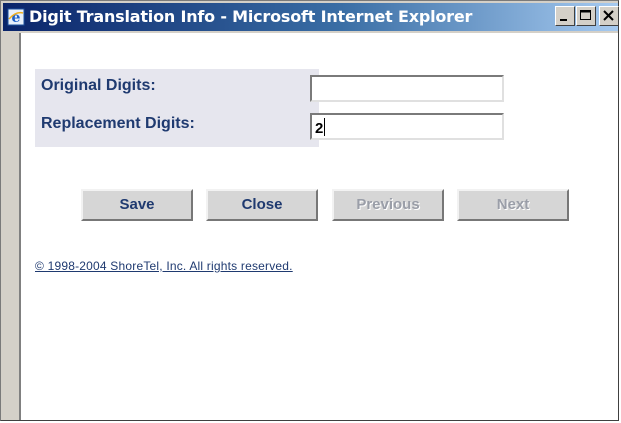 The width and height of the screenshot is (621, 423). Describe the element at coordinates (407, 126) in the screenshot. I see `replacement-digits-field: 2` at that location.